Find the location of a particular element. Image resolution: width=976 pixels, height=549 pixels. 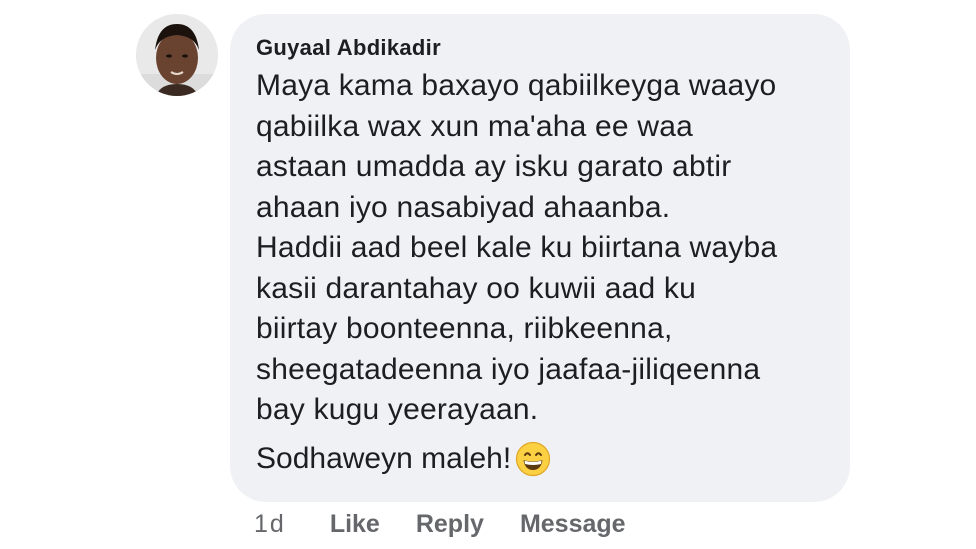

comment-line: Maya kama baxayo qabiilkeyga waayo is located at coordinates (516, 85).